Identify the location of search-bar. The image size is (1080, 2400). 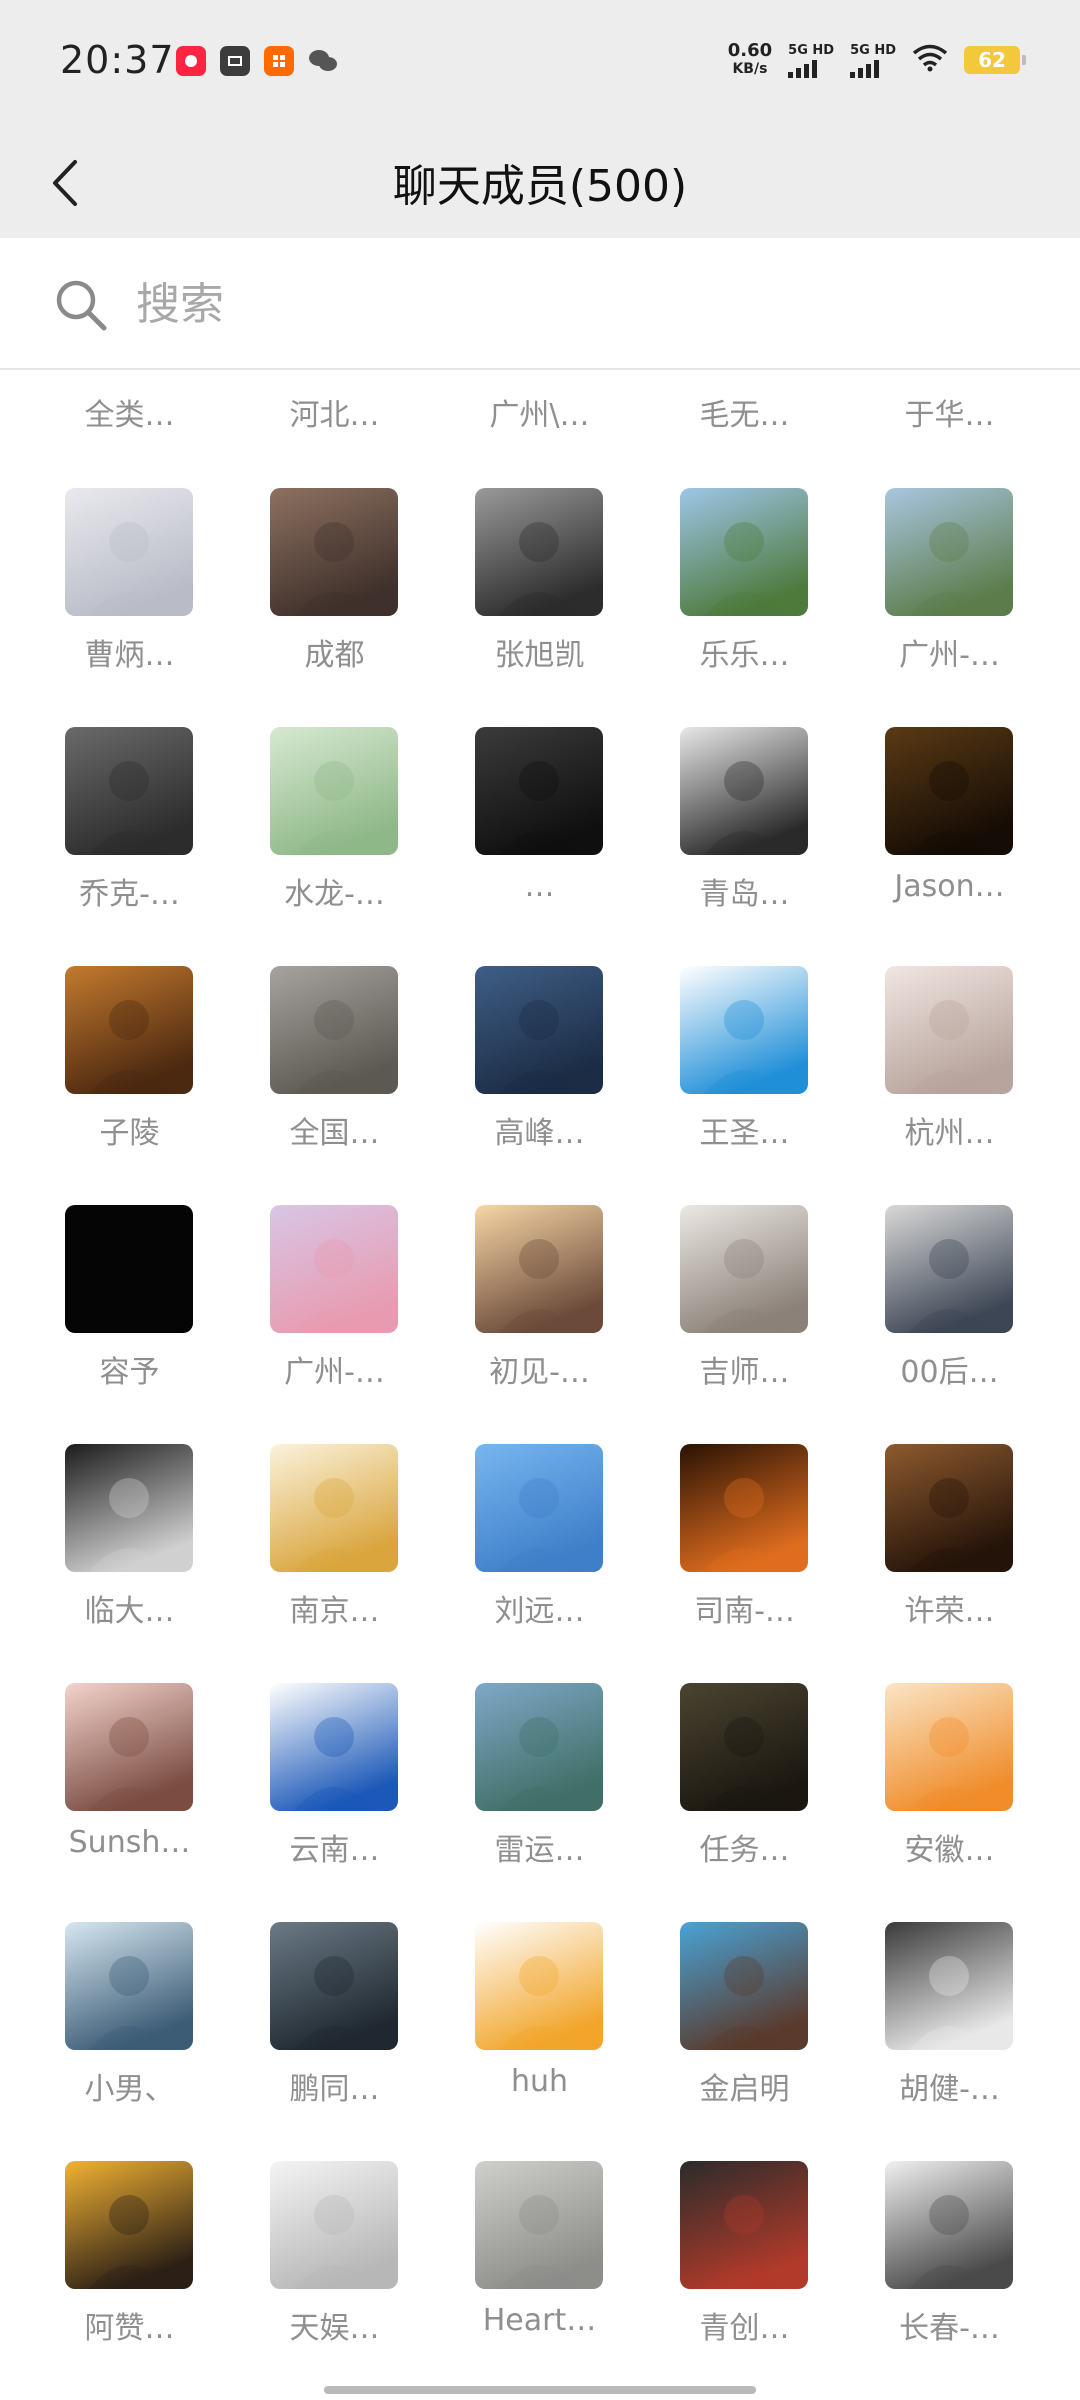
(540, 304).